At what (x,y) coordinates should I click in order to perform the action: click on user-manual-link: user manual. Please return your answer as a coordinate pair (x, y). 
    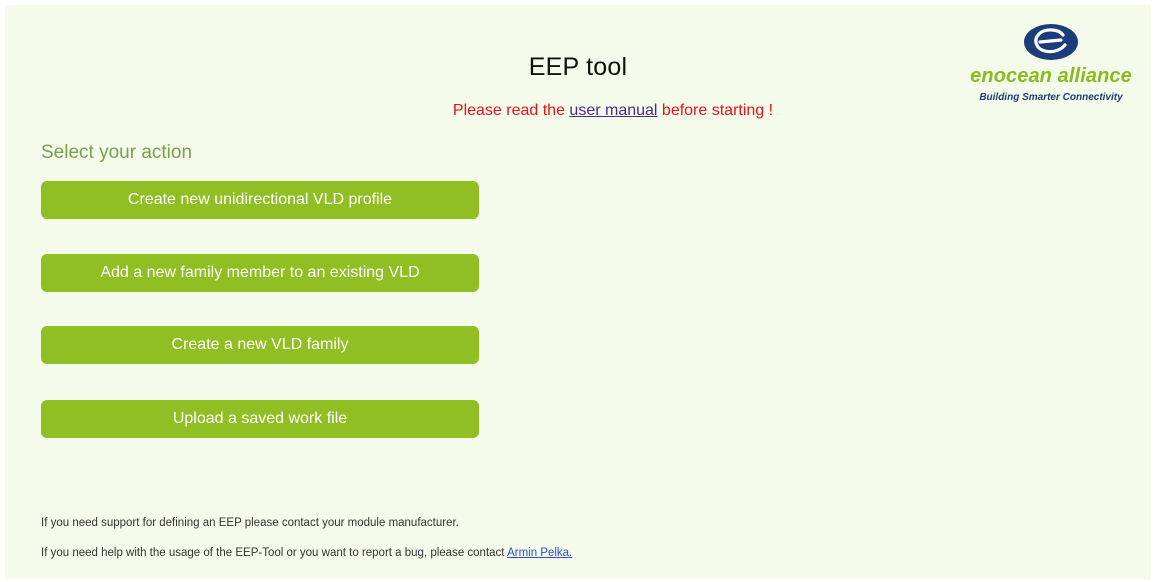
    Looking at the image, I should click on (613, 110).